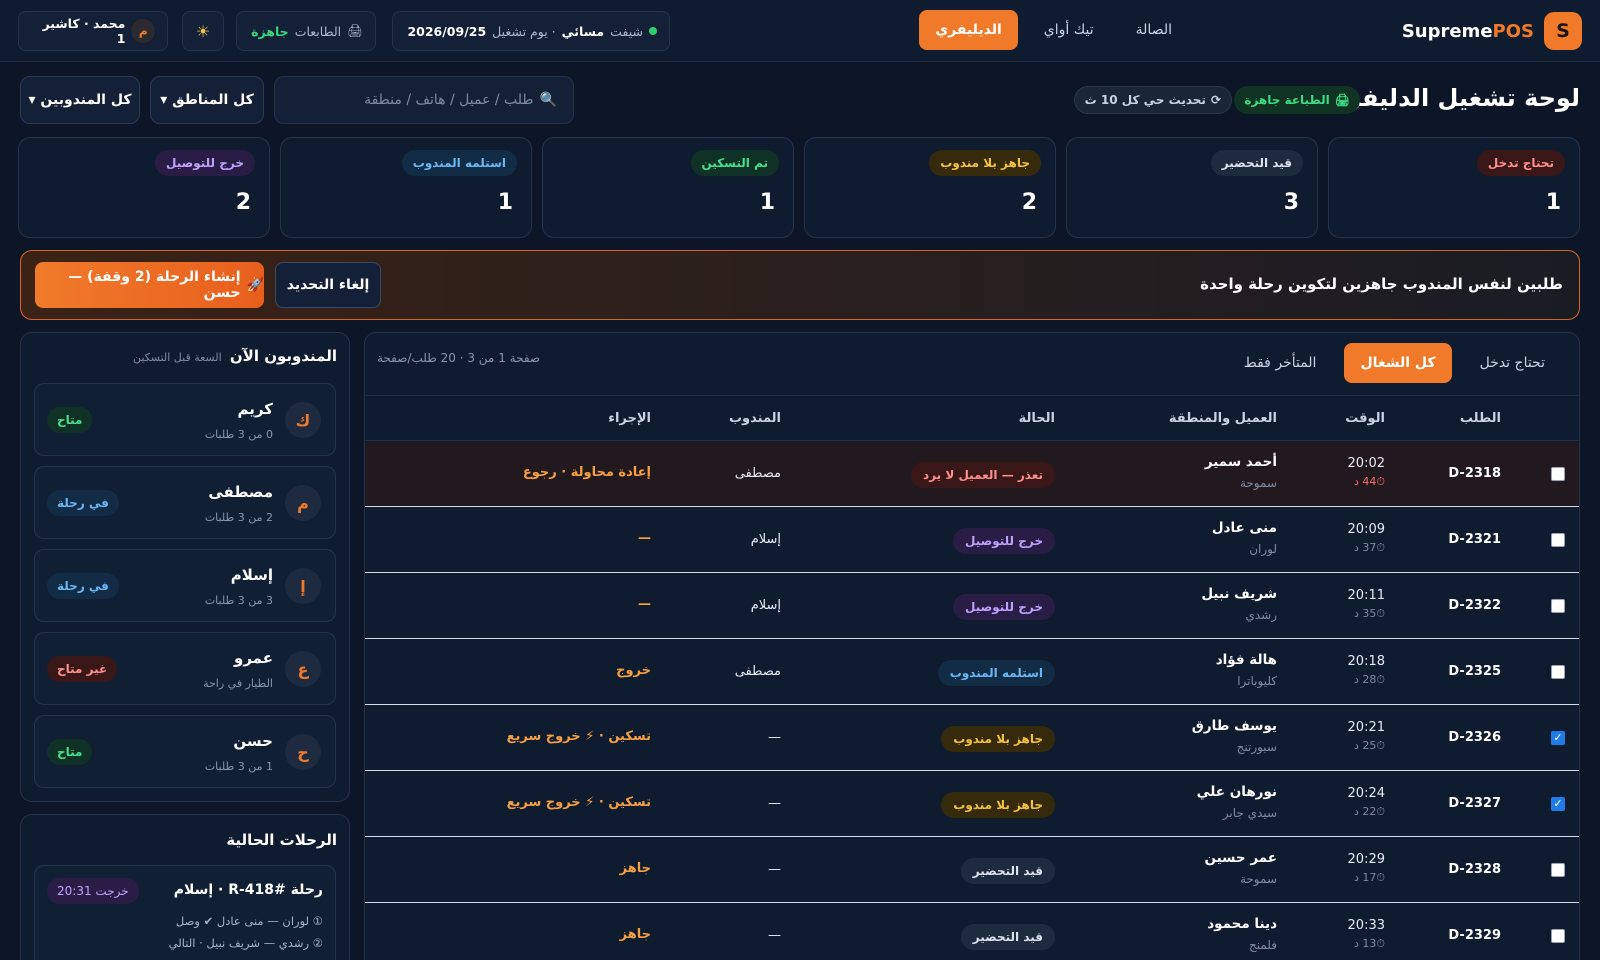 This screenshot has height=960, width=1600. I want to click on order-time-value: 20:29, so click(1366, 859).